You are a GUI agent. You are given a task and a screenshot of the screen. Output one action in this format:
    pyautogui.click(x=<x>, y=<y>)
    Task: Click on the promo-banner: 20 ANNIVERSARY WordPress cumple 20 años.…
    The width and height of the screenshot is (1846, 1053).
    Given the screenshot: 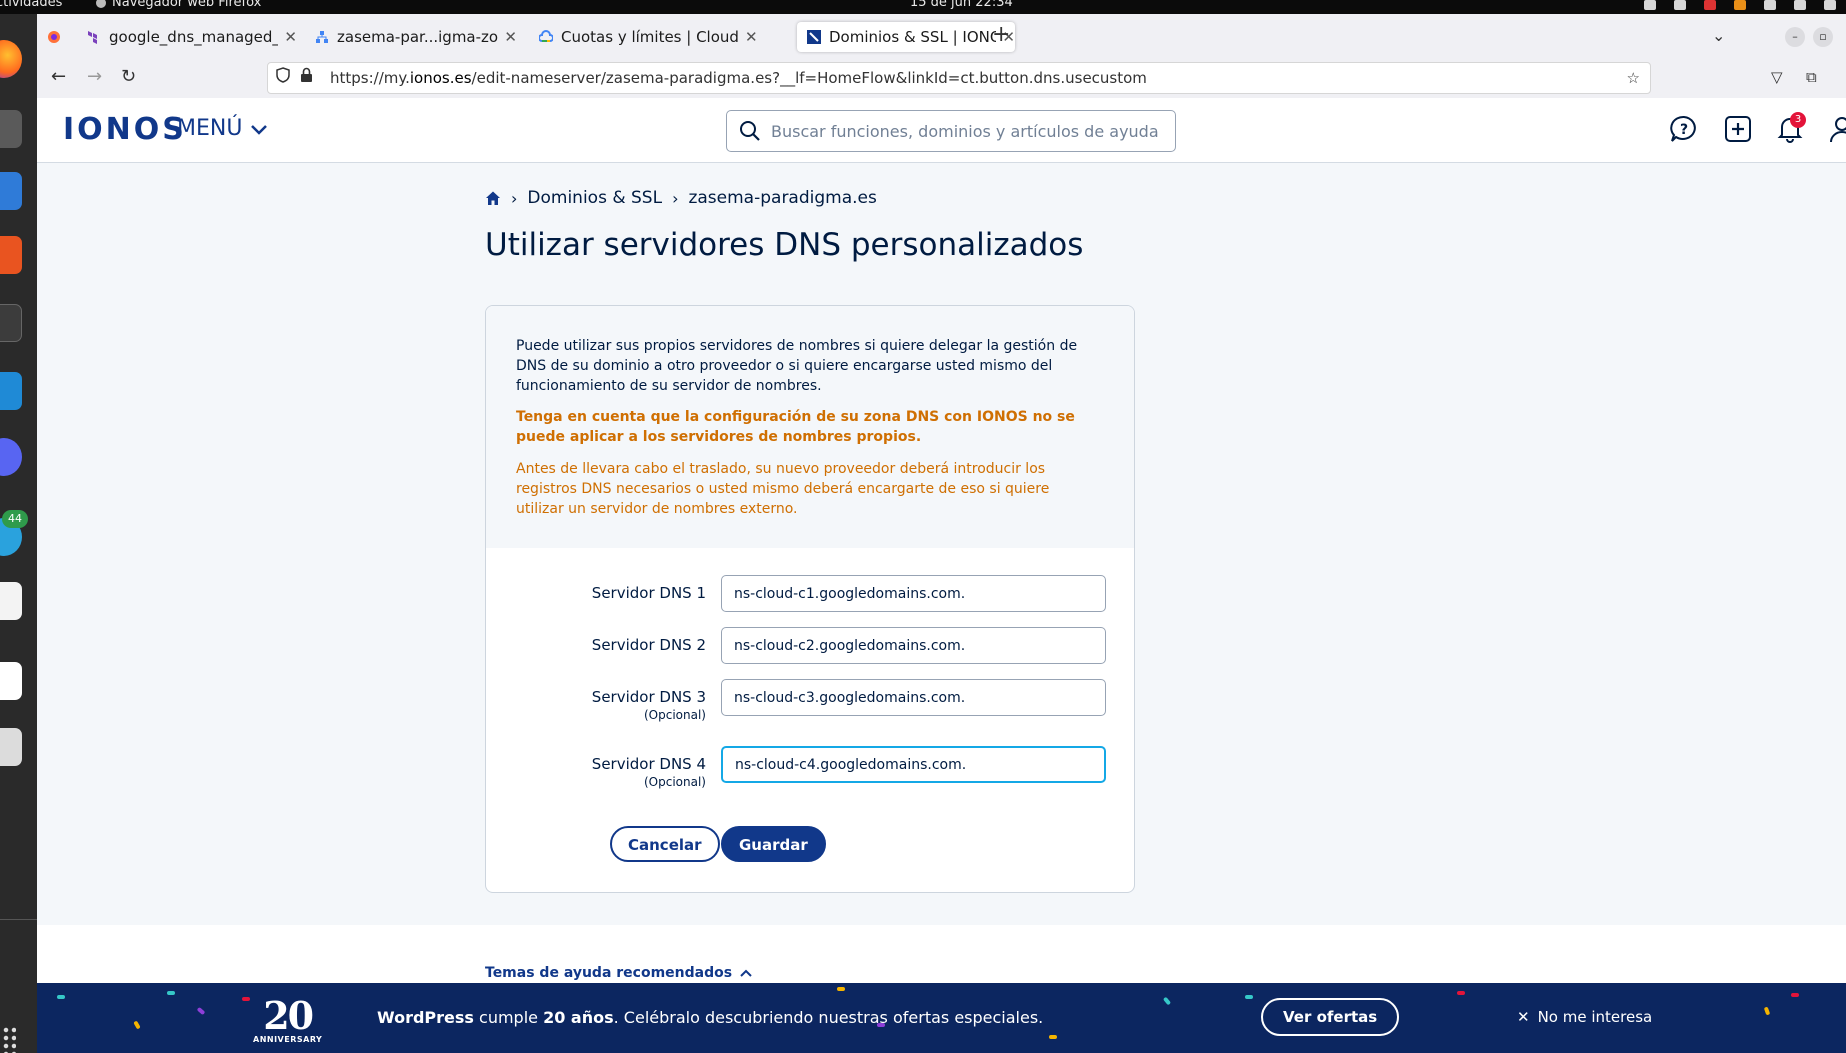 What is the action you would take?
    pyautogui.click(x=941, y=1018)
    